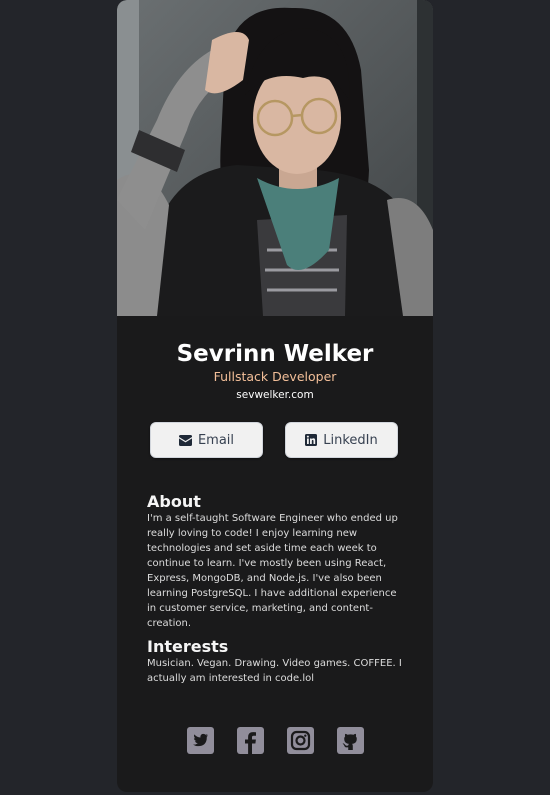 Image resolution: width=550 pixels, height=795 pixels. Describe the element at coordinates (174, 501) in the screenshot. I see `about-heading: About` at that location.